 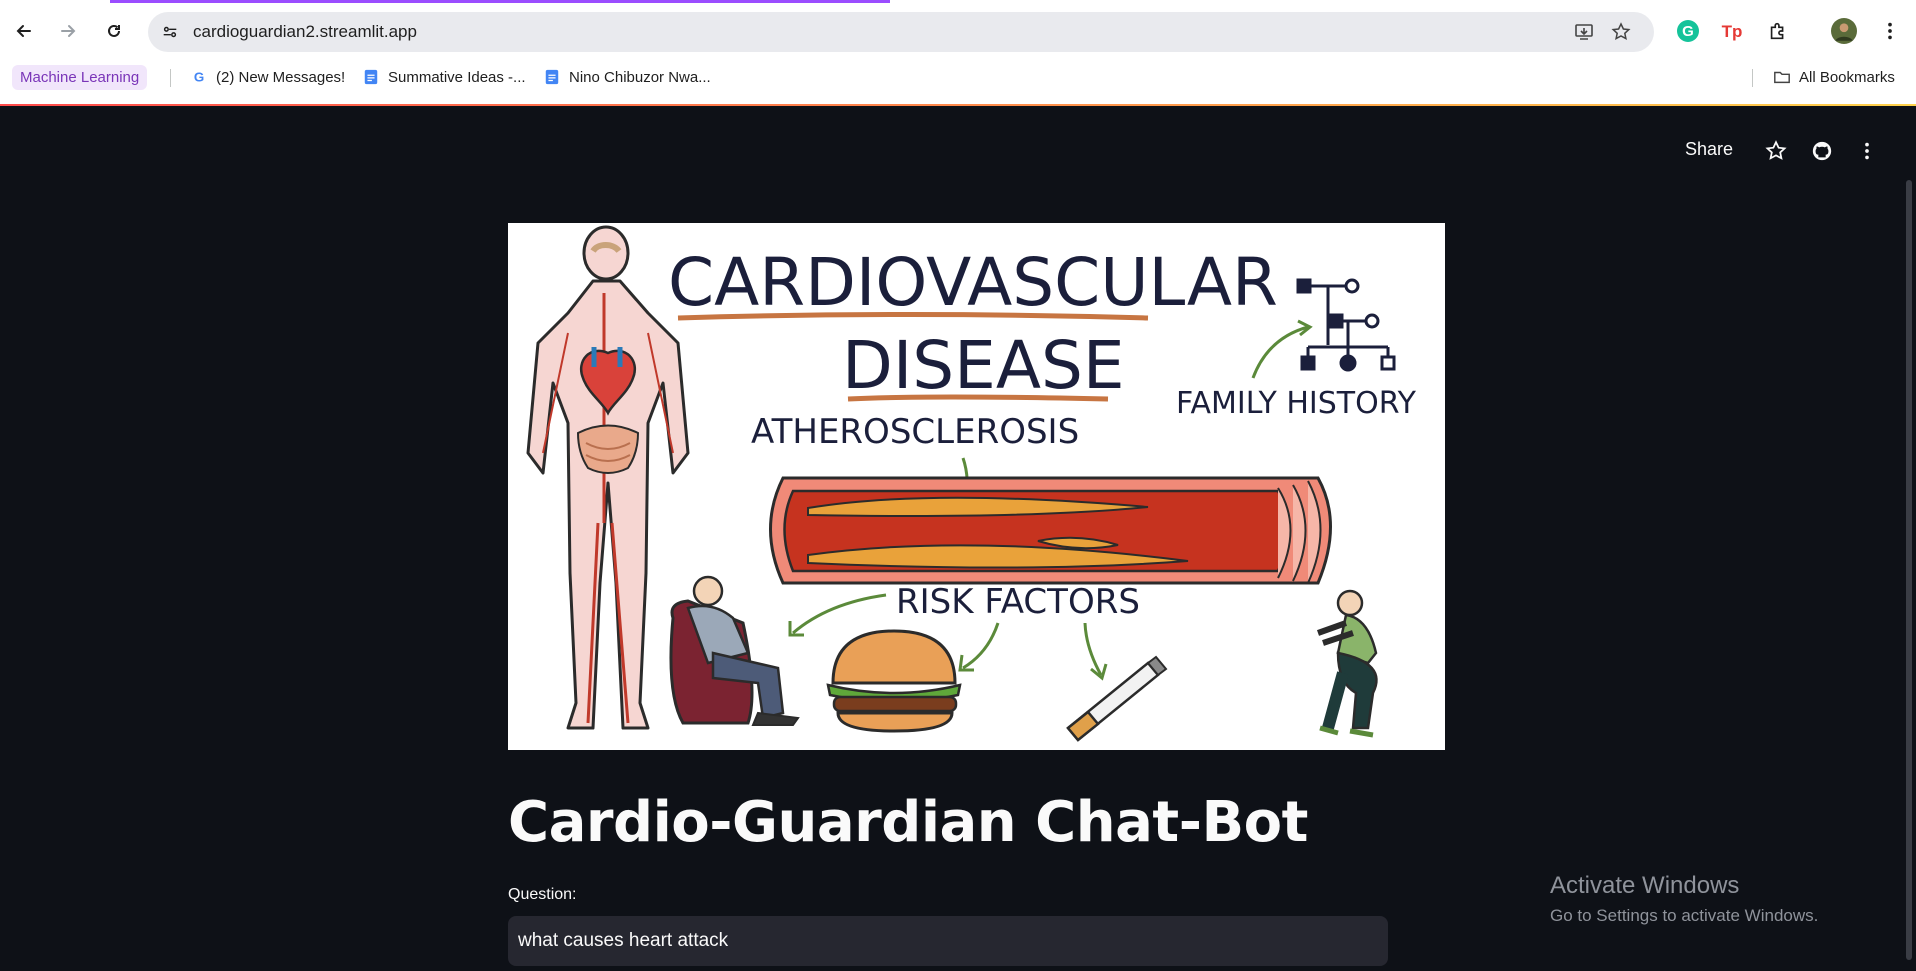 I want to click on burger-illustration, so click(x=894, y=681).